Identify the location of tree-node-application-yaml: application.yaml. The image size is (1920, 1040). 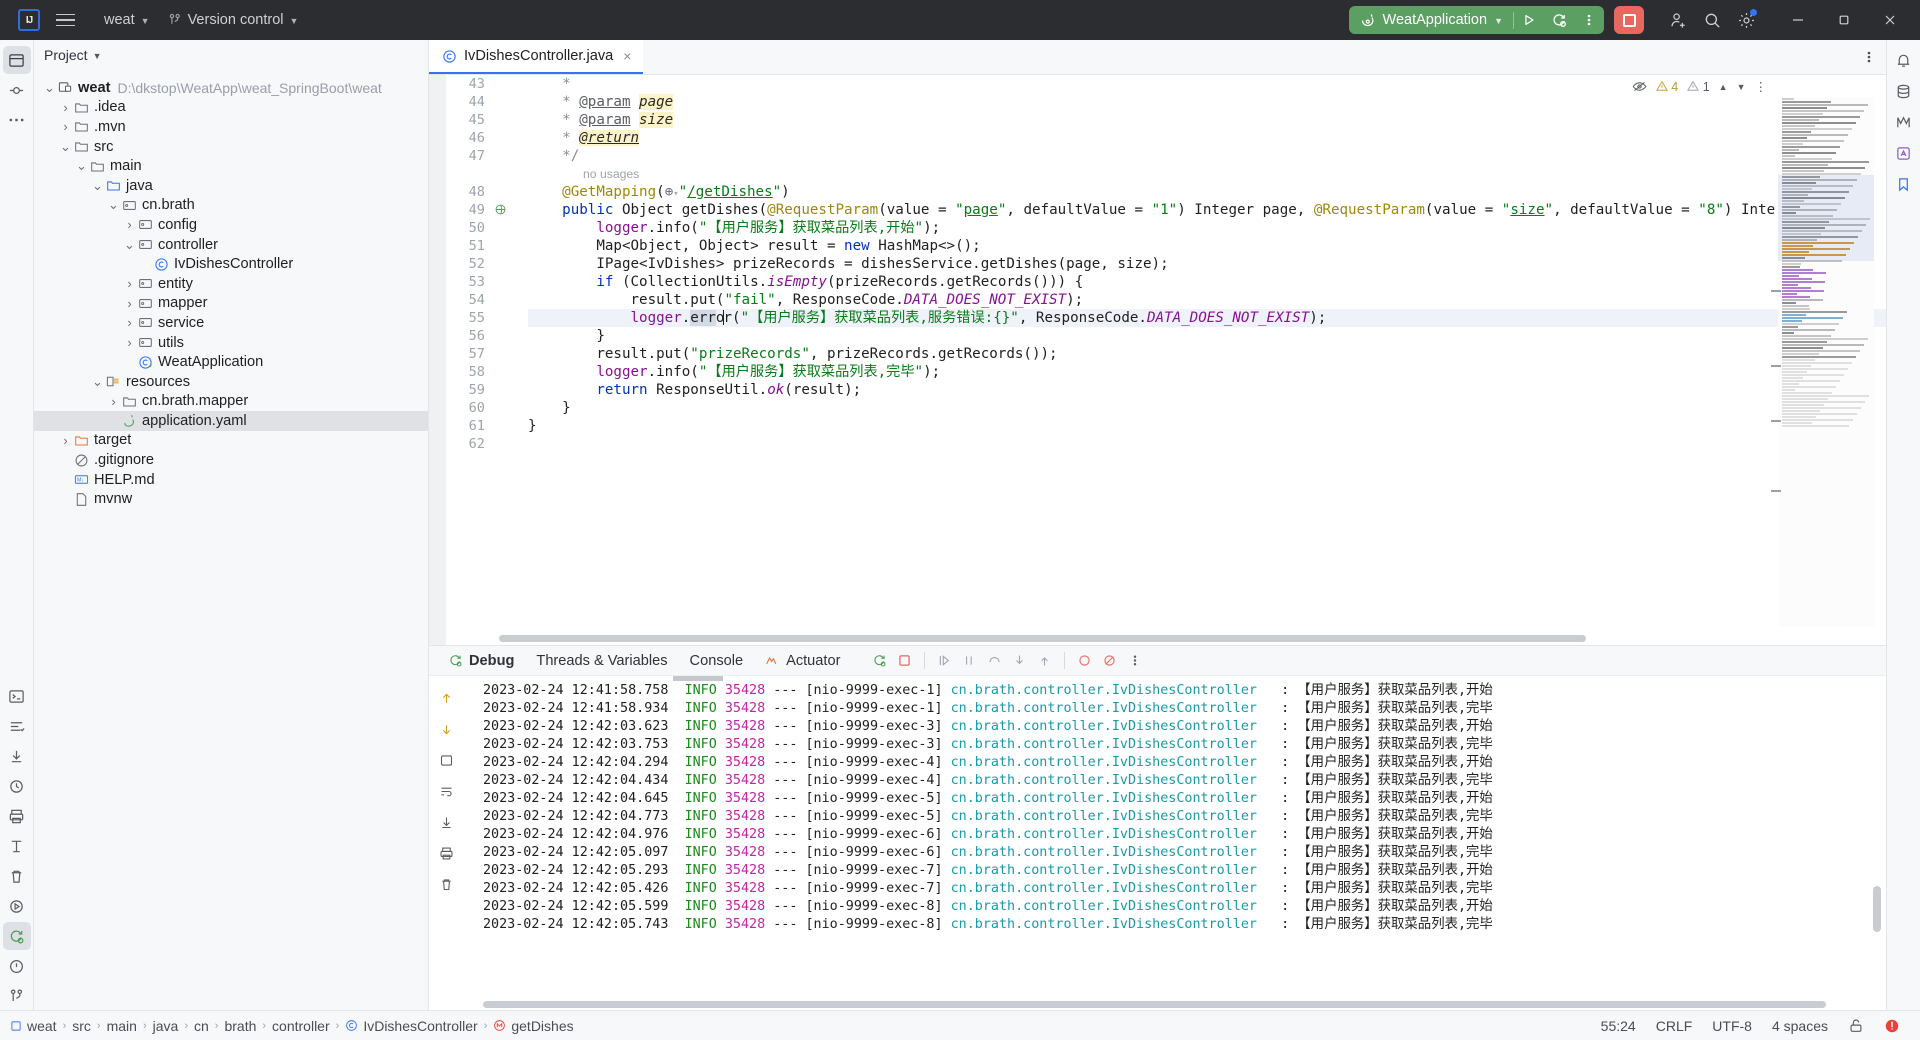
(231, 421).